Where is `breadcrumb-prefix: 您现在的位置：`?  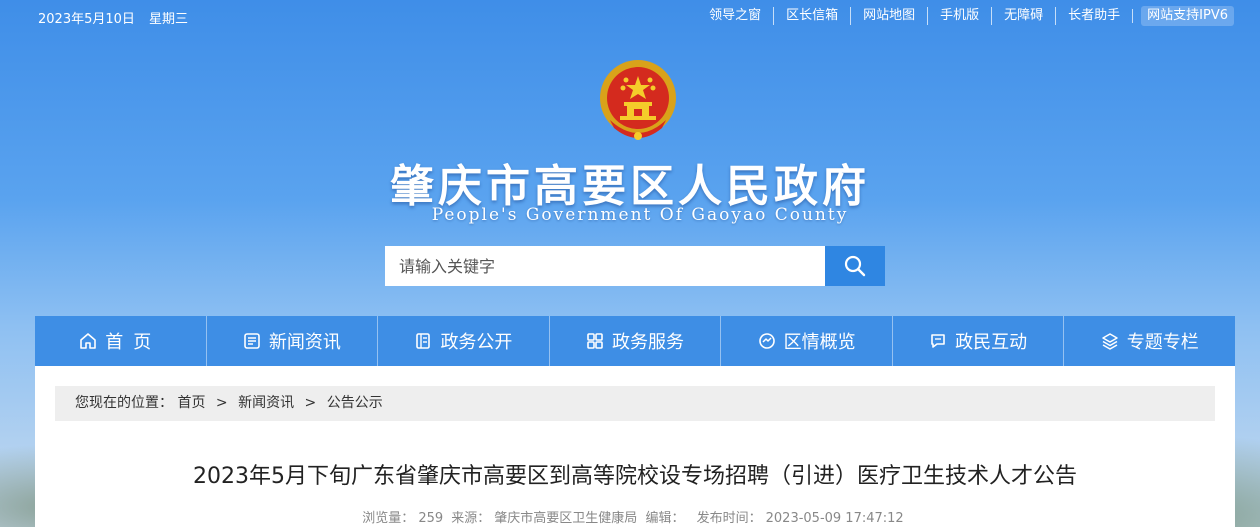
breadcrumb-prefix: 您现在的位置： is located at coordinates (124, 403).